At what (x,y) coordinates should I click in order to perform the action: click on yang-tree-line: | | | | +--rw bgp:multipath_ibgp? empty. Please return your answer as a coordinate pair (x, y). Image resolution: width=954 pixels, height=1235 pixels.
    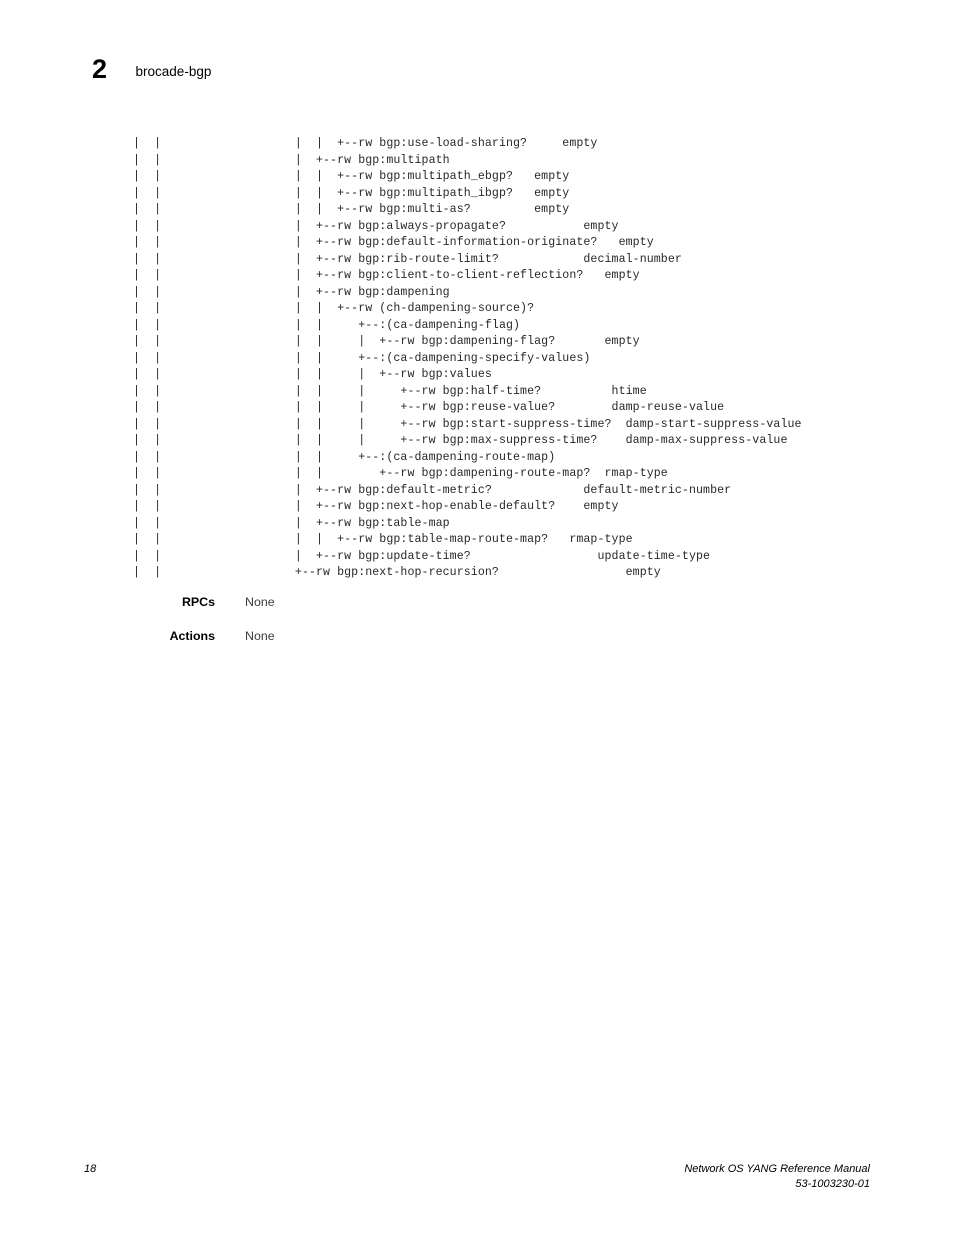
    Looking at the image, I should click on (351, 193).